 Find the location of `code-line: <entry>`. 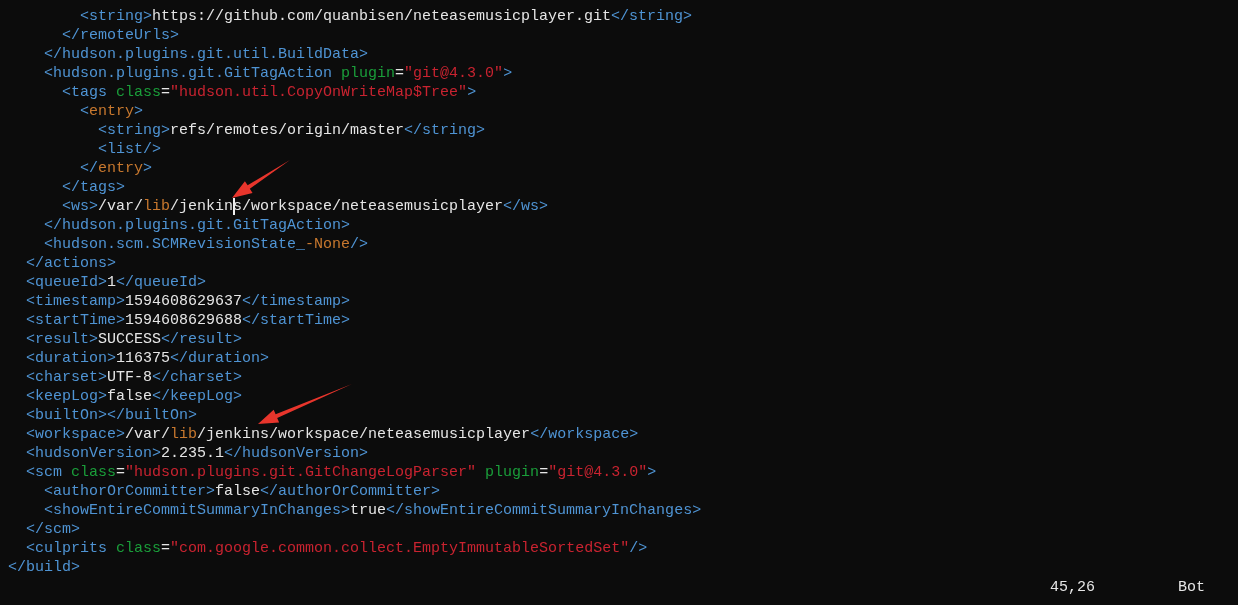

code-line: <entry> is located at coordinates (111, 111).